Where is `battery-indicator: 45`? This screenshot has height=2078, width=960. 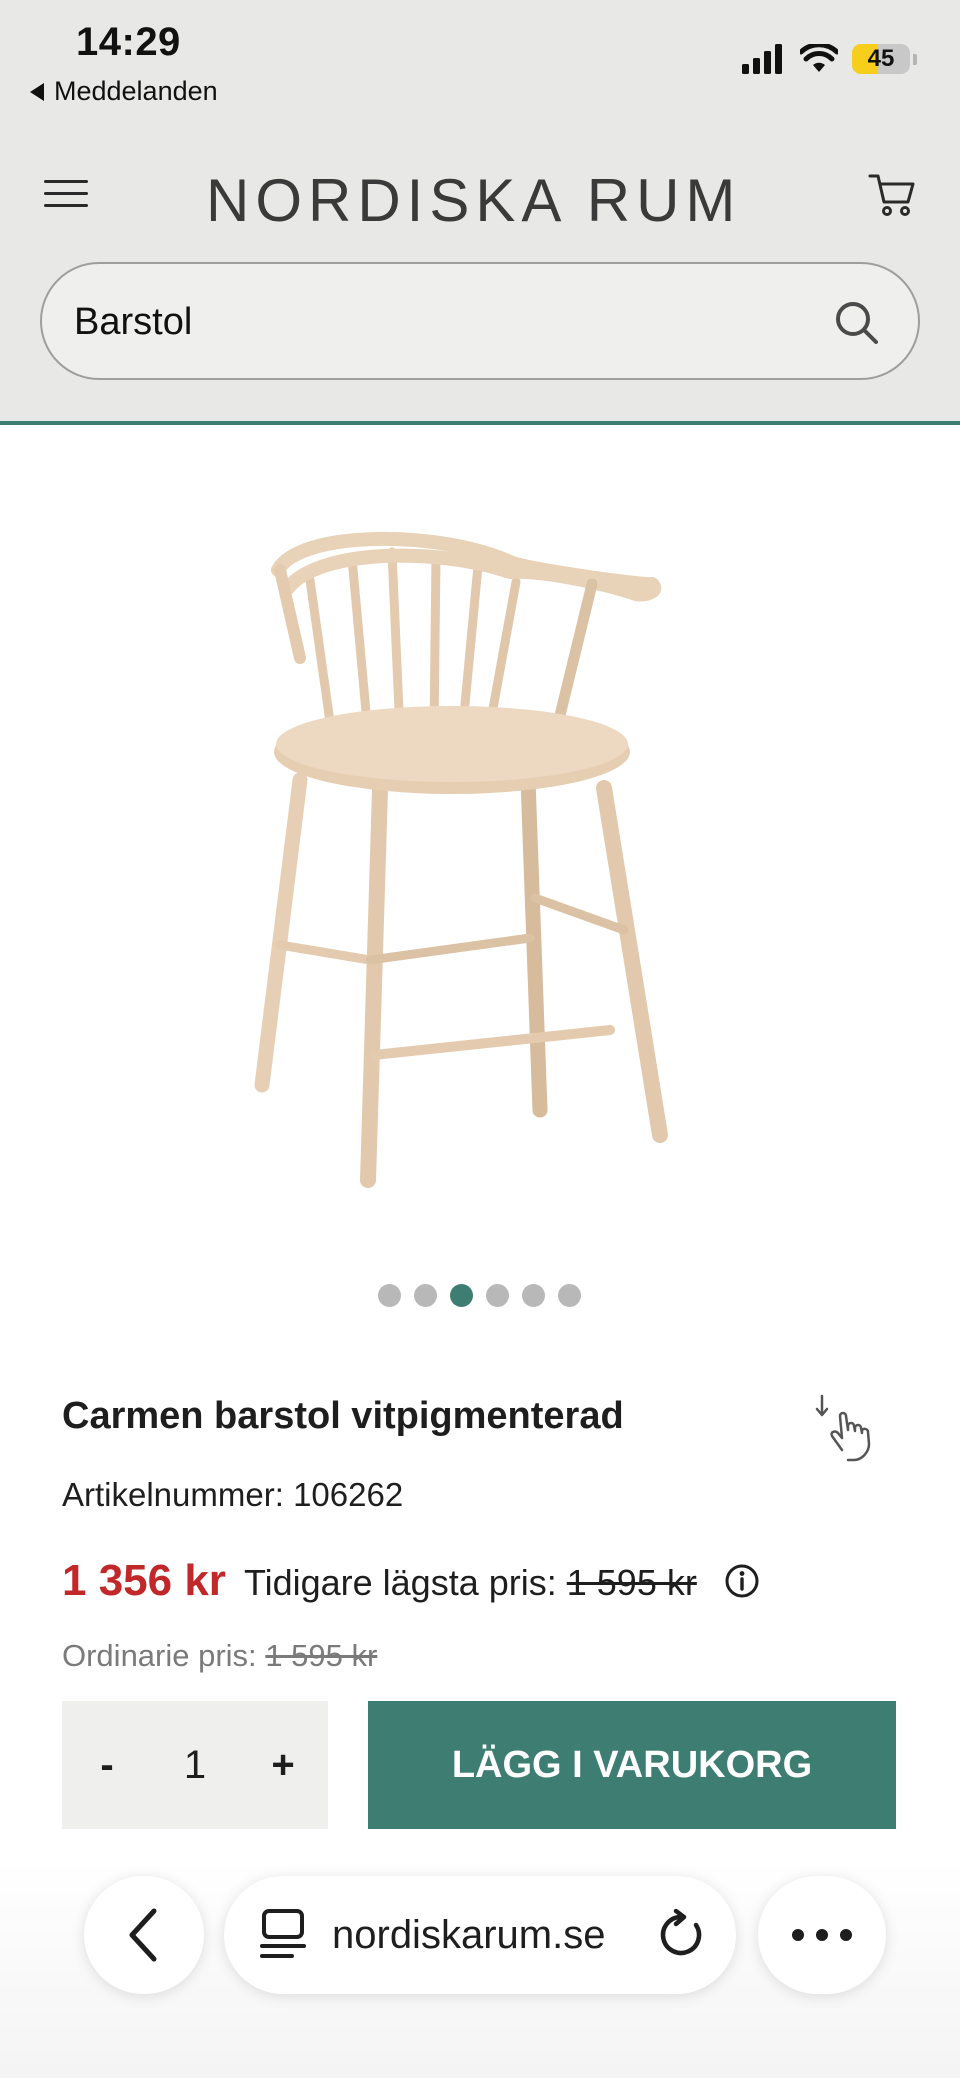 battery-indicator: 45 is located at coordinates (881, 59).